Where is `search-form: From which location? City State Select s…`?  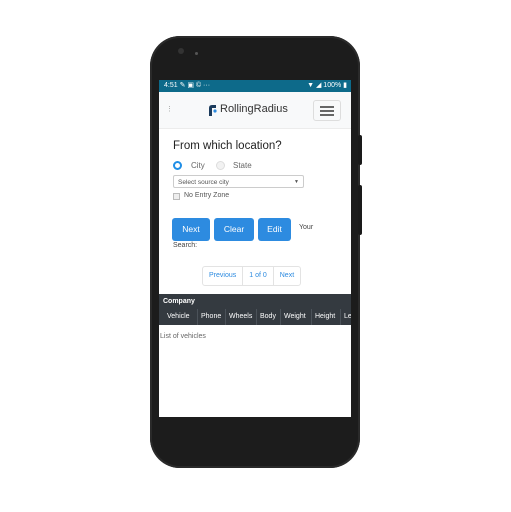 search-form: From which location? City State Select s… is located at coordinates (255, 211).